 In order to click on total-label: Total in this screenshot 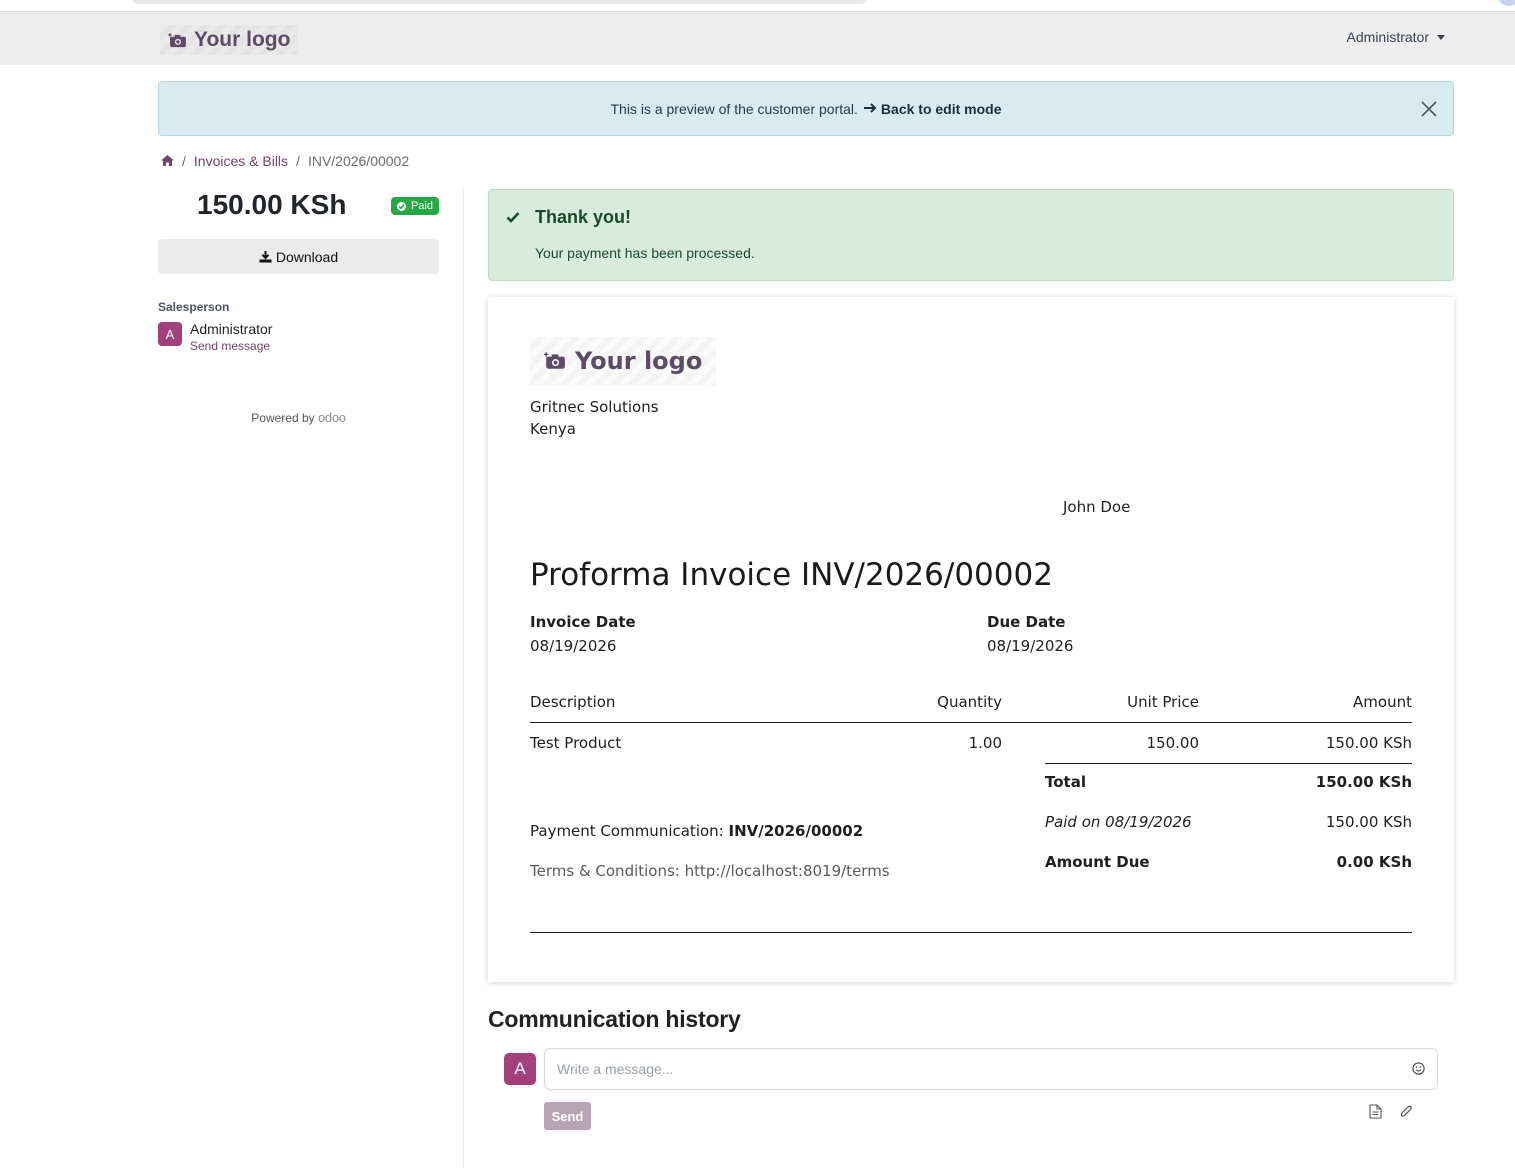, I will do `click(1065, 782)`.